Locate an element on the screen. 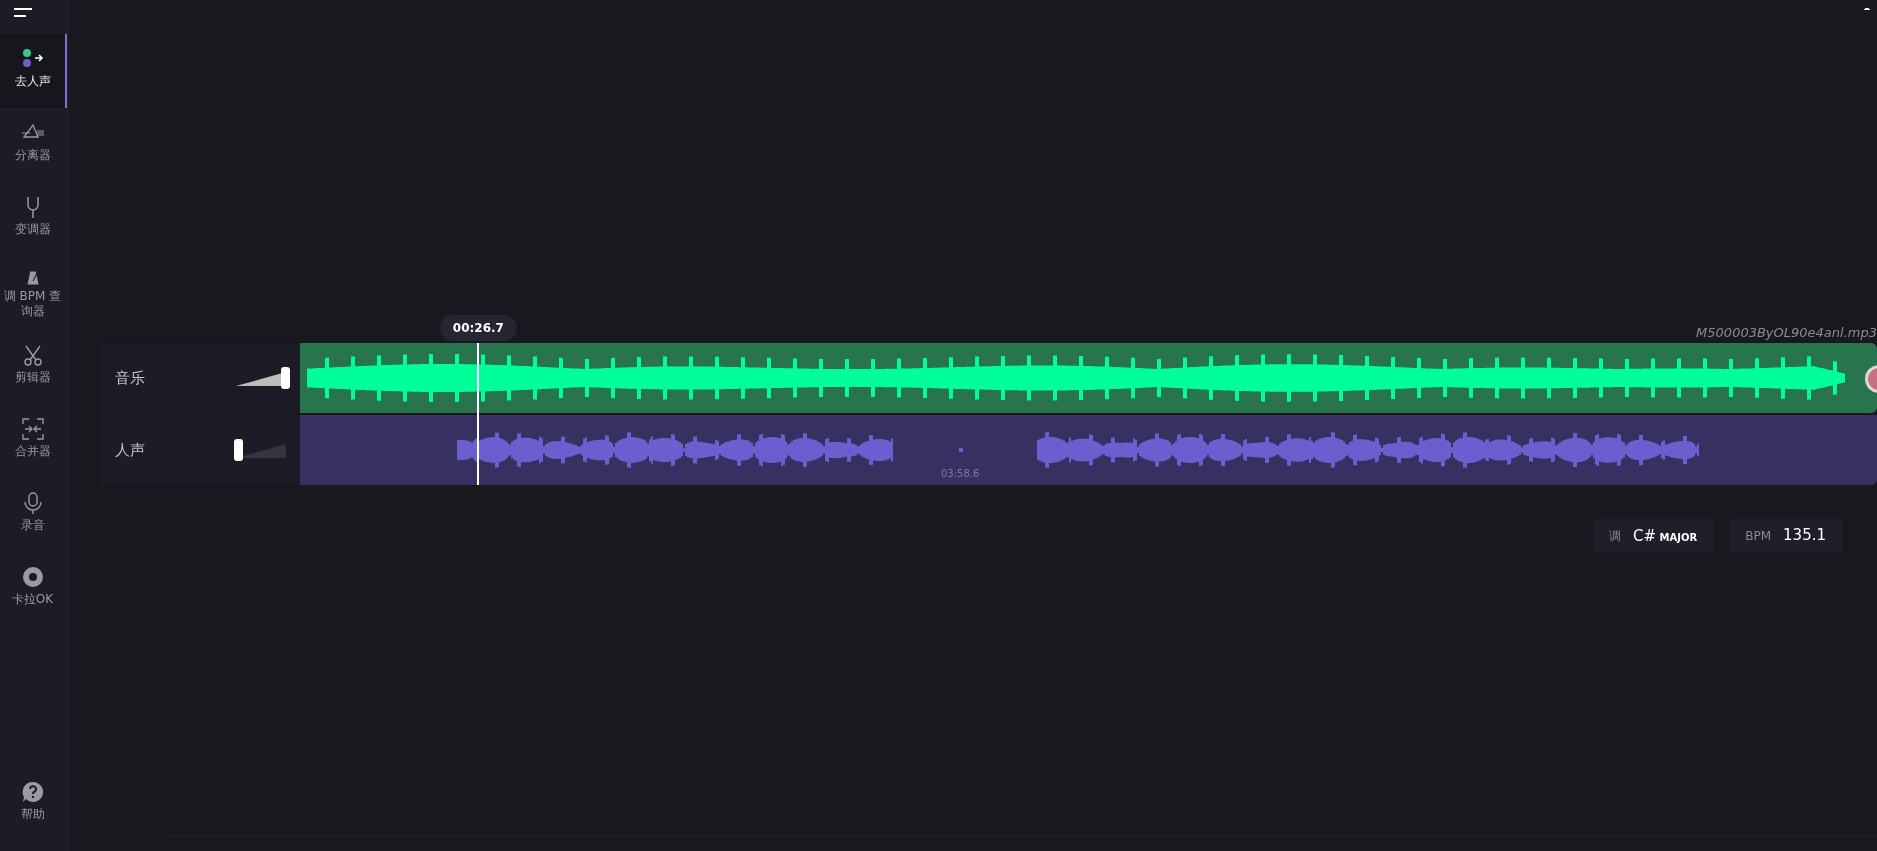 The width and height of the screenshot is (1877, 851). duration-marker: 03:58.6 is located at coordinates (960, 474).